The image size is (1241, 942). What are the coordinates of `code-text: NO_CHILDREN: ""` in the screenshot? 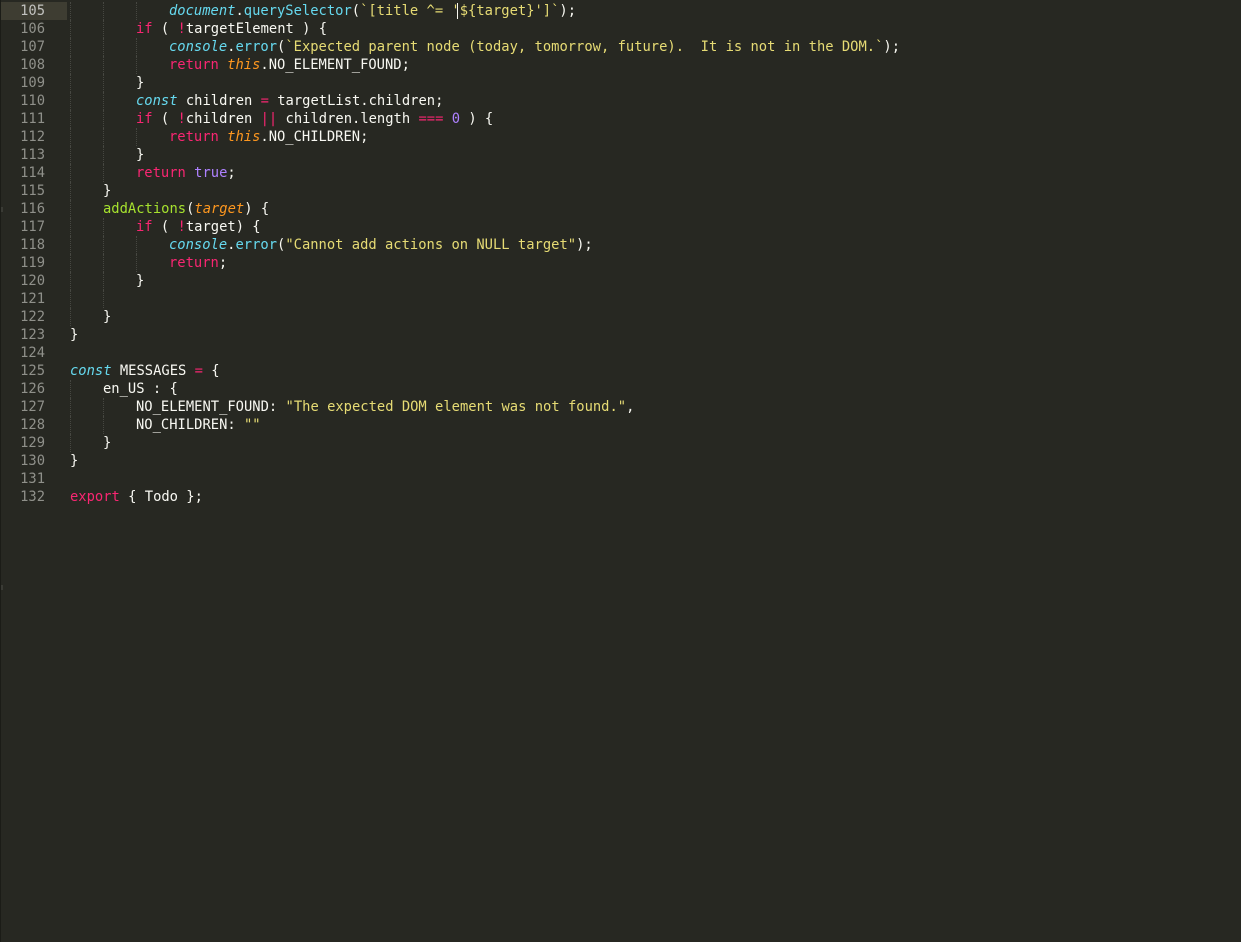 It's located at (198, 425).